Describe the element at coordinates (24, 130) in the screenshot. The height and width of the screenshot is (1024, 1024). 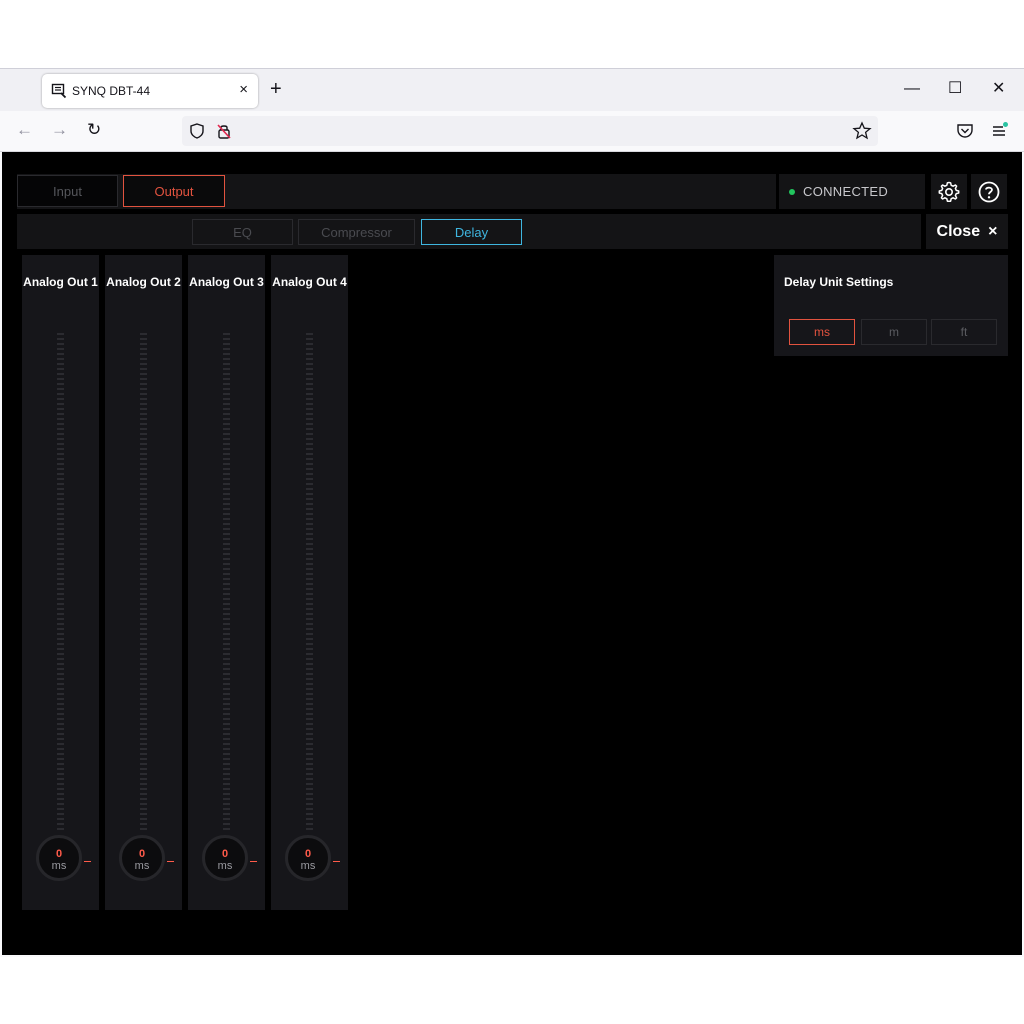
I see `back-button: ←` at that location.